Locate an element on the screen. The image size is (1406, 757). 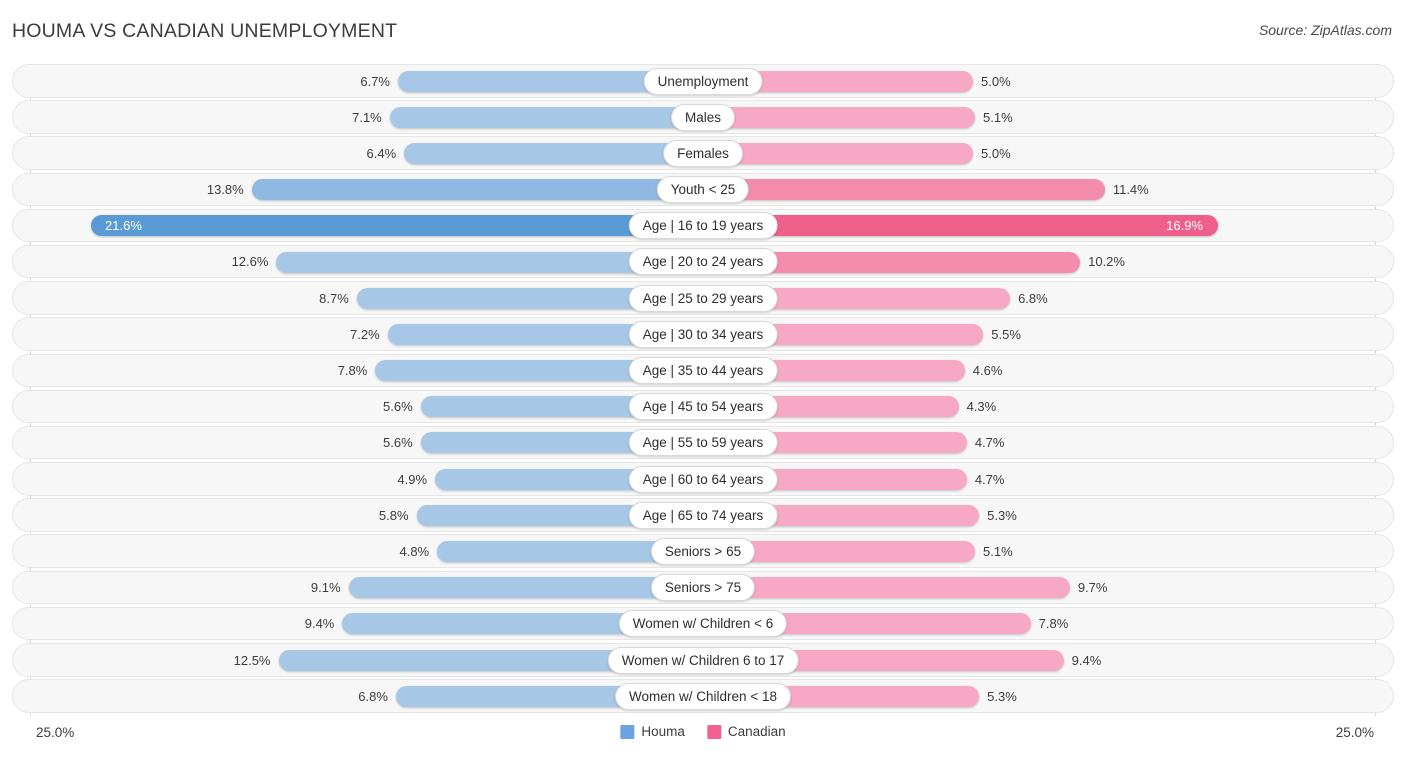
row-inner: 8.7% 6.8% Age | 25 to 29 years is located at coordinates (703, 298).